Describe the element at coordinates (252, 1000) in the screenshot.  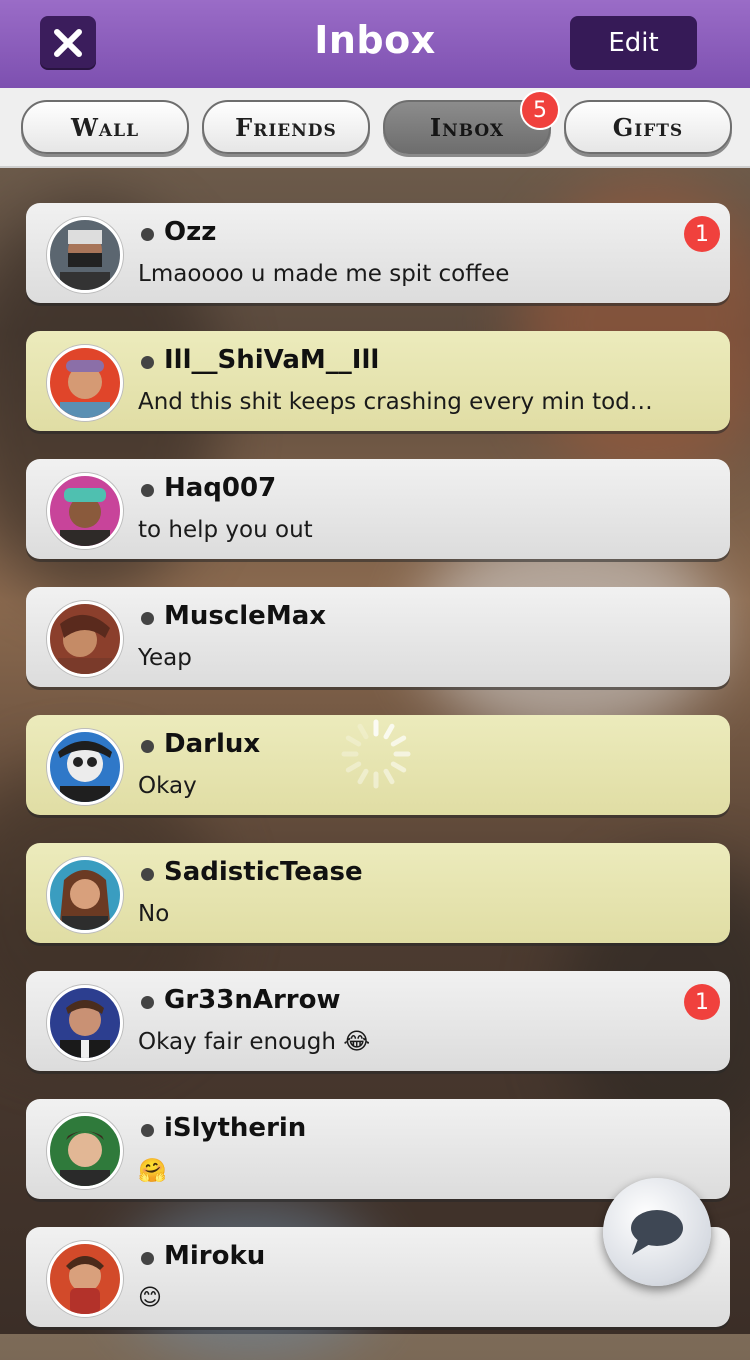
I see `sender-name: Gr33nArrow` at that location.